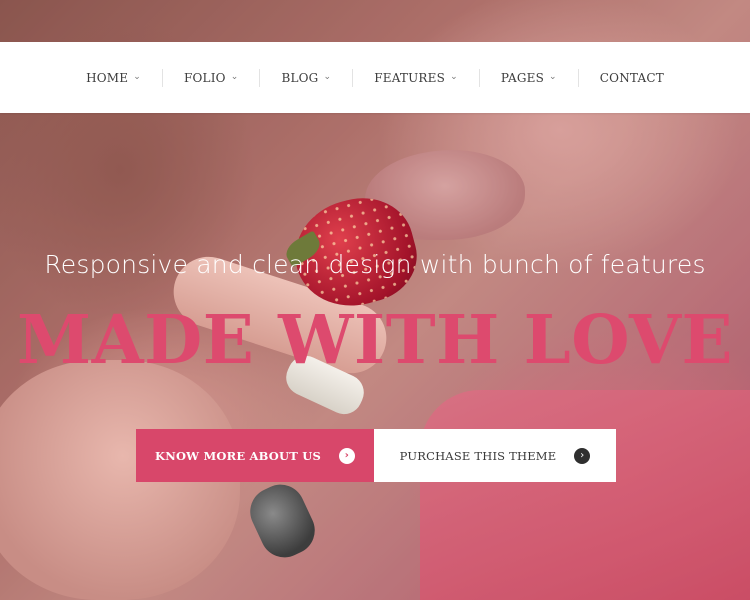  Describe the element at coordinates (204, 77) in the screenshot. I see `nav-label: FOLIO` at that location.